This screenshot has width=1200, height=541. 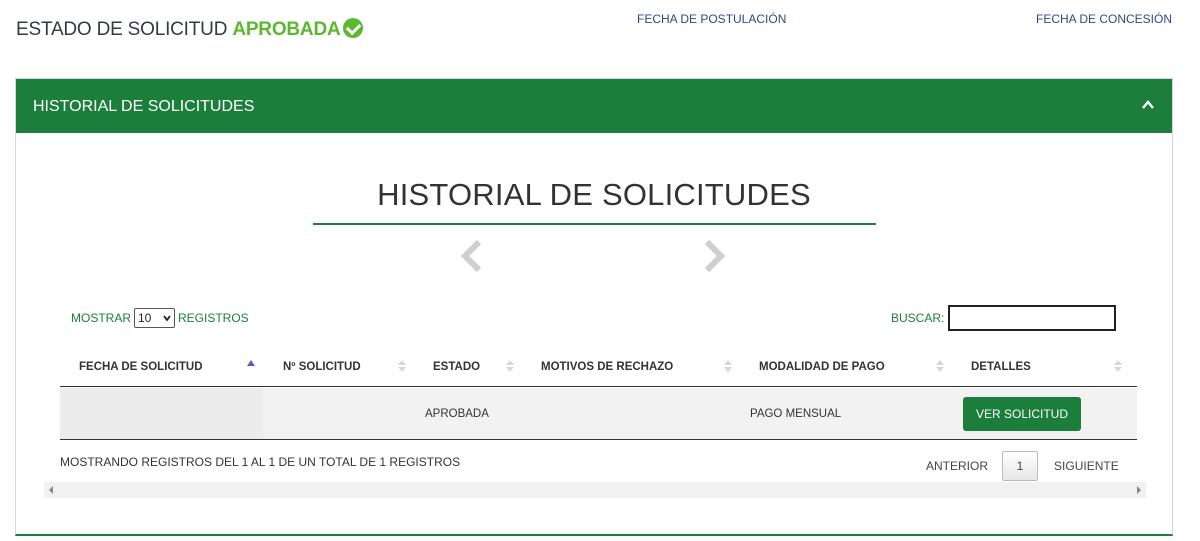 I want to click on cell-modalidad-pago: PAGO MENSUAL, so click(x=796, y=413).